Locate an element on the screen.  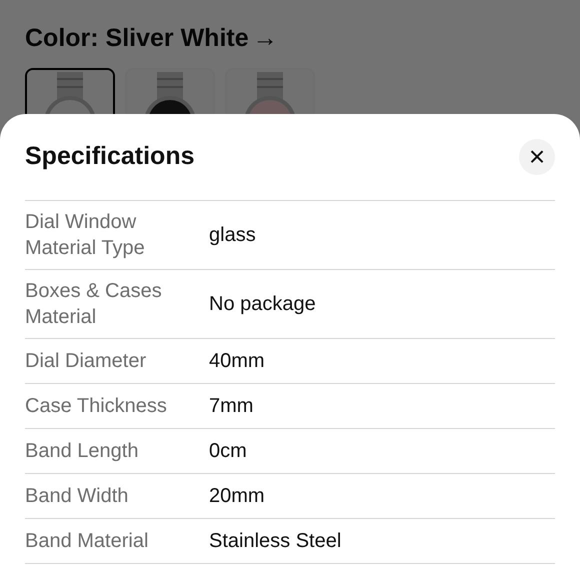
sheet-title: Specifications is located at coordinates (109, 156).